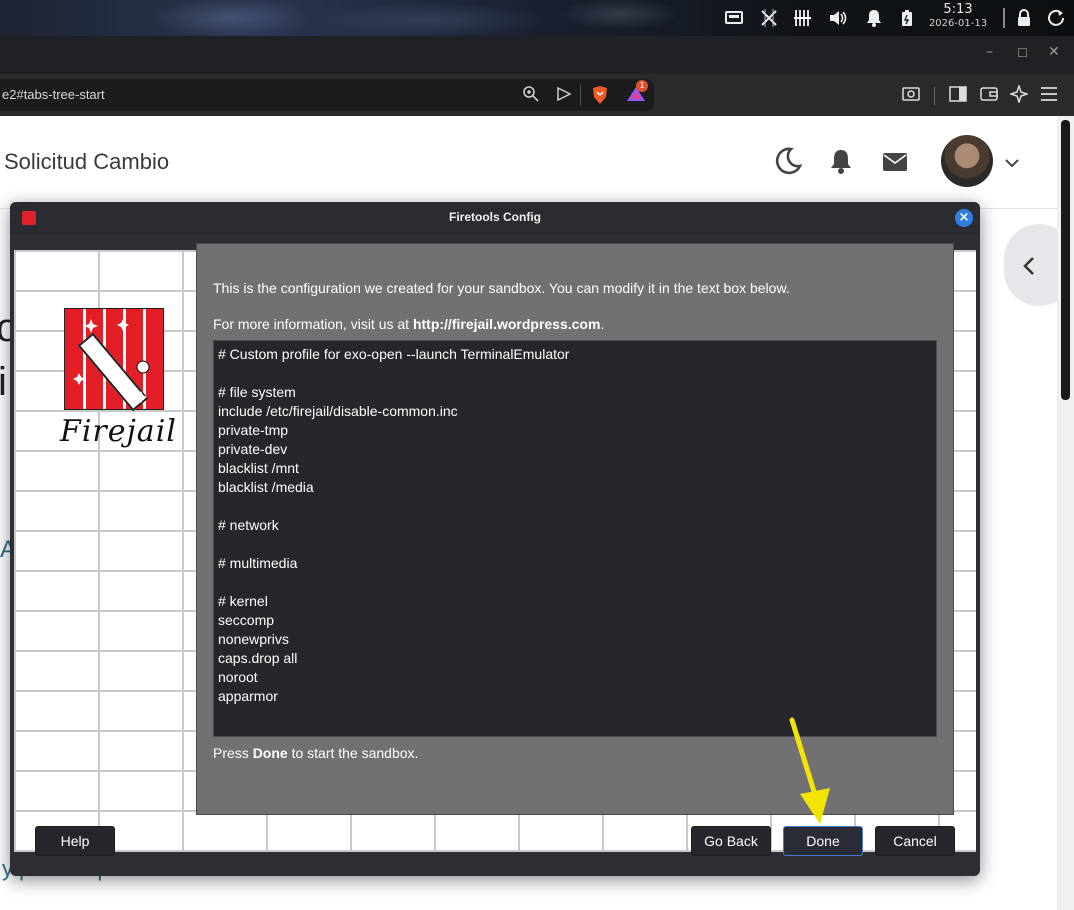 This screenshot has height=910, width=1074. I want to click on url-text: e2#tabs-tree-start, so click(53, 94).